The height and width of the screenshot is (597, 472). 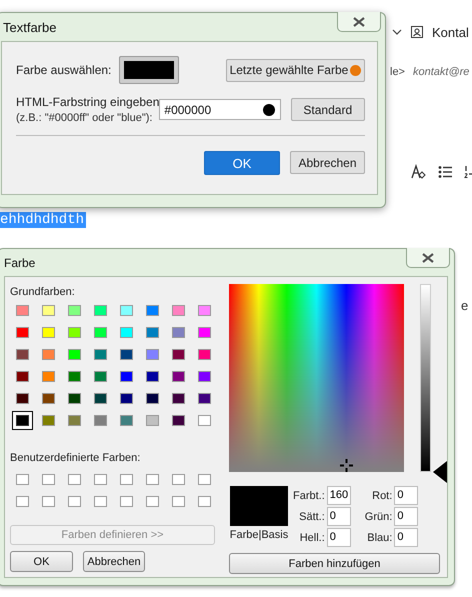 What do you see at coordinates (379, 538) in the screenshot?
I see `field-label: Blau:` at bounding box center [379, 538].